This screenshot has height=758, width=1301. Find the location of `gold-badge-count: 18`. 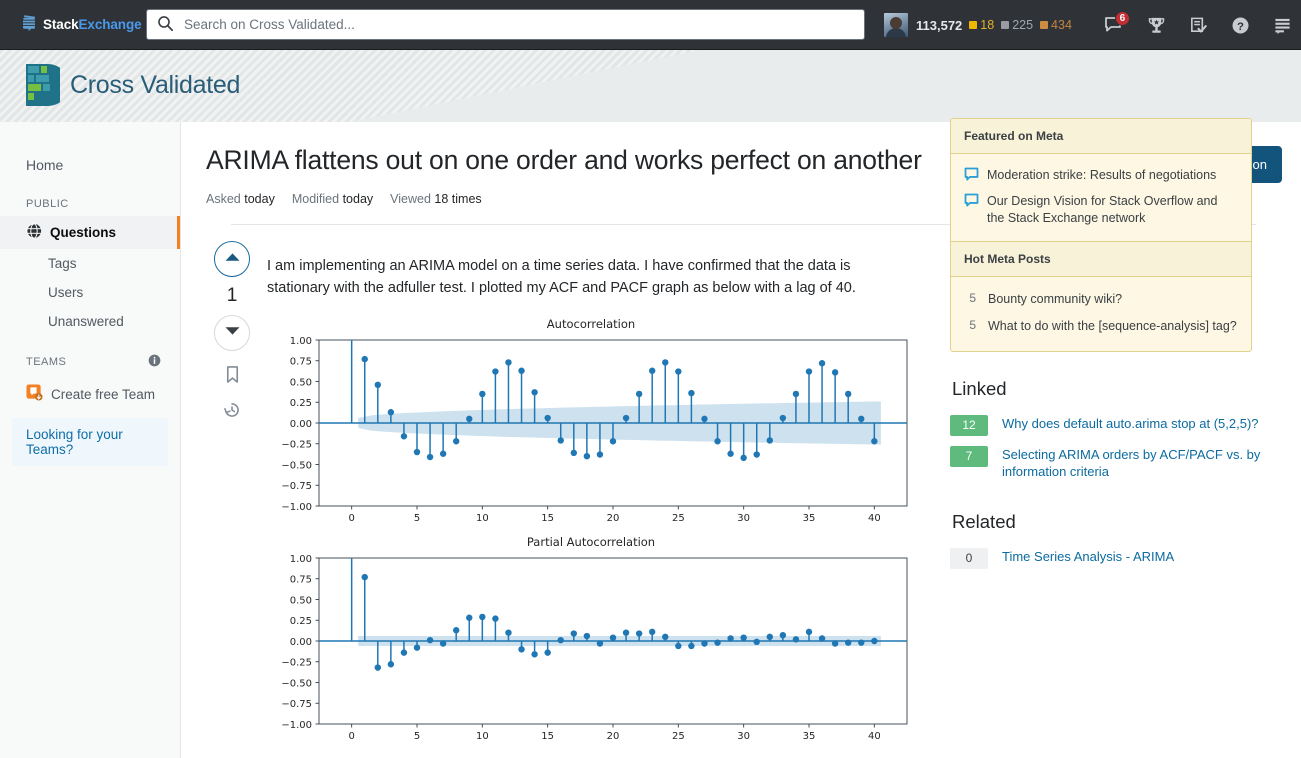

gold-badge-count: 18 is located at coordinates (987, 25).